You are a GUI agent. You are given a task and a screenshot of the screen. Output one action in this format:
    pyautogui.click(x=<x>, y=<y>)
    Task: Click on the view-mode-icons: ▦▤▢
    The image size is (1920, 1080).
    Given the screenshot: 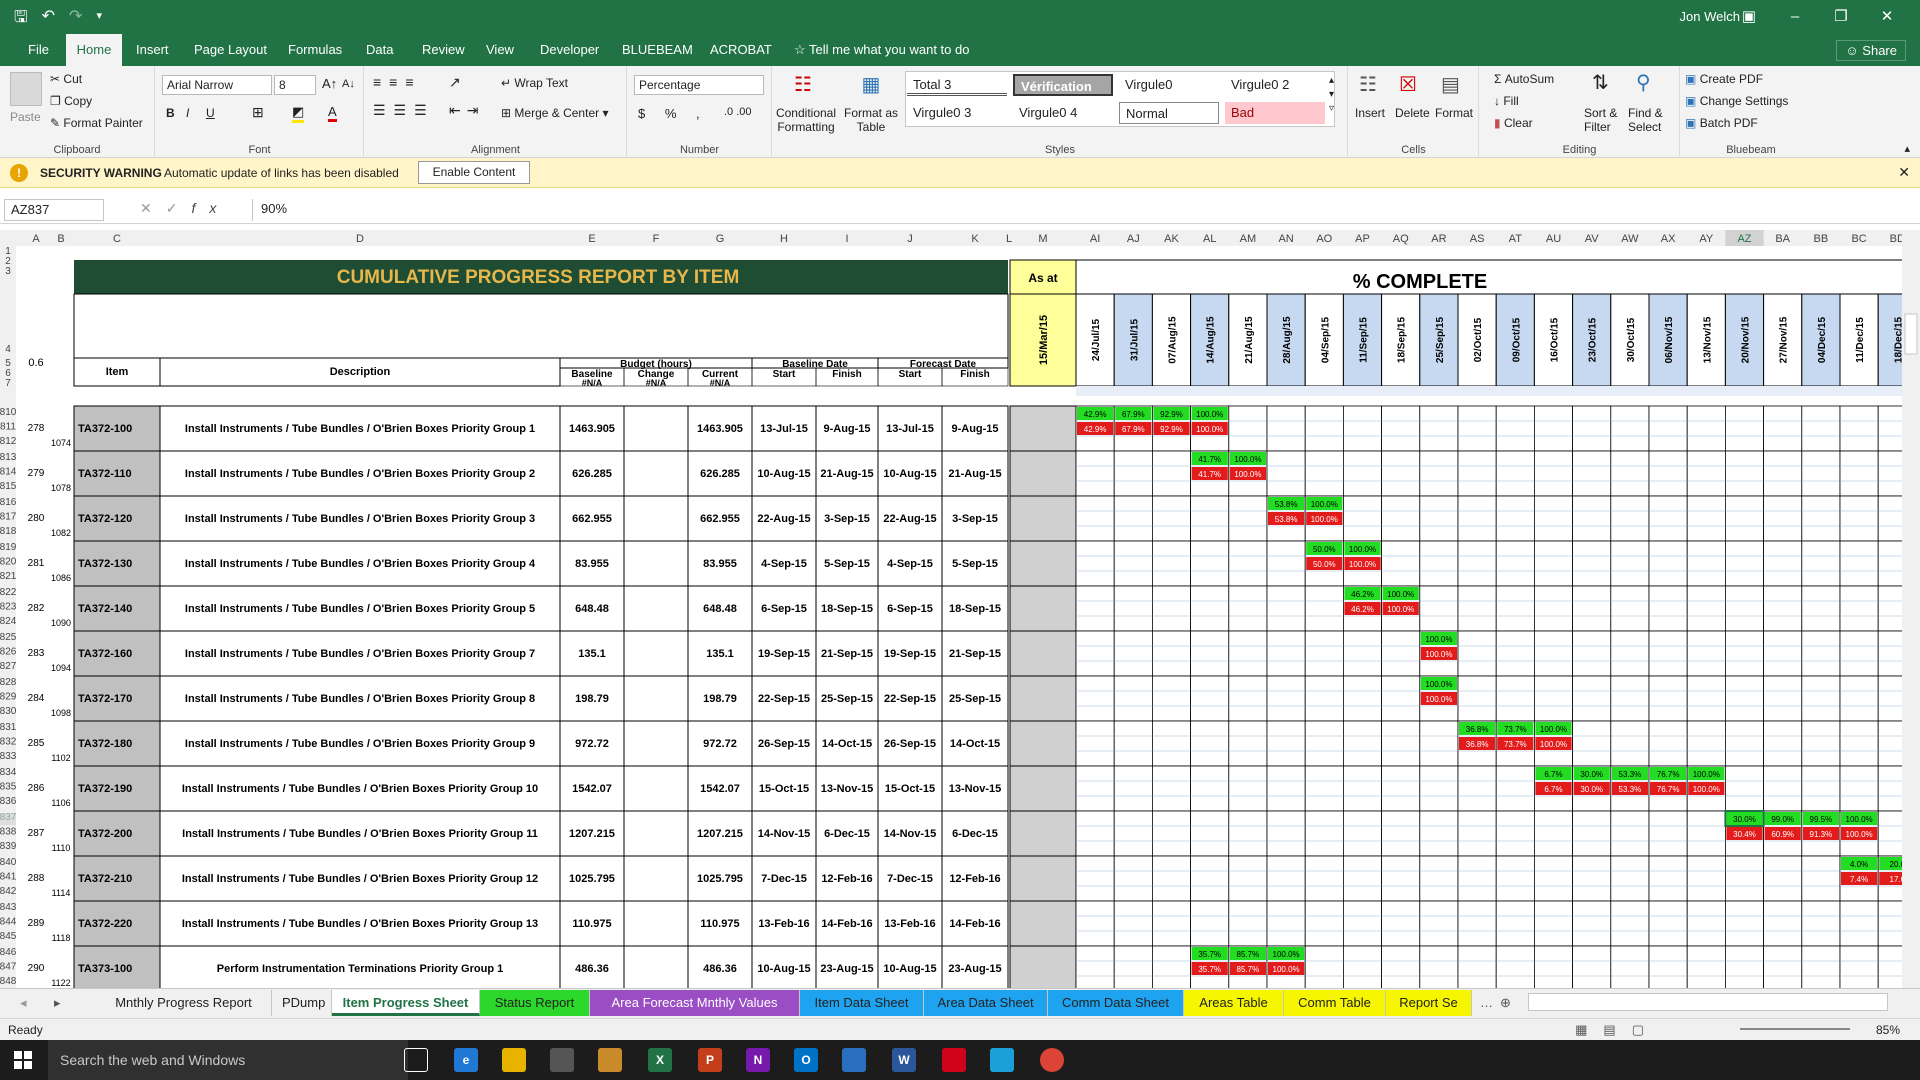 What is the action you would take?
    pyautogui.click(x=1617, y=1030)
    